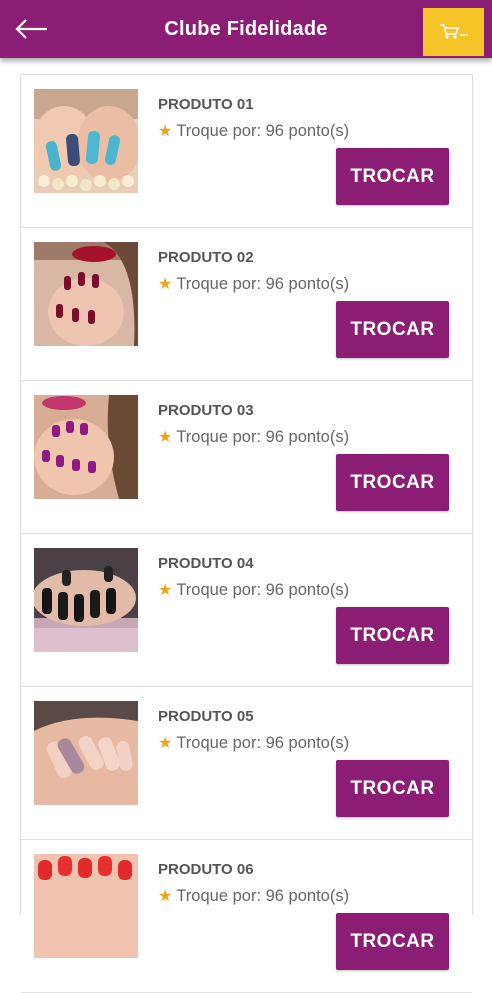 The width and height of the screenshot is (492, 993). What do you see at coordinates (206, 257) in the screenshot?
I see `product-name: PRODUTO 02` at bounding box center [206, 257].